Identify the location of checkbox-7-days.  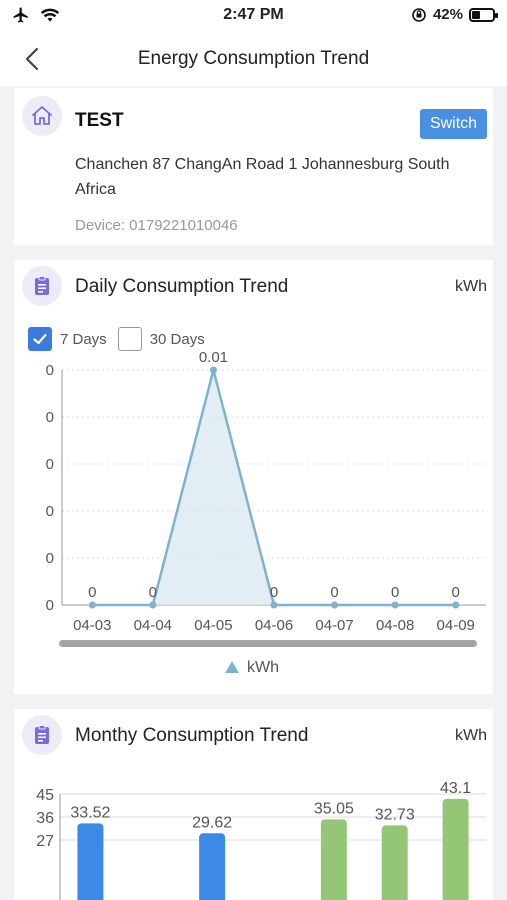
(40, 339).